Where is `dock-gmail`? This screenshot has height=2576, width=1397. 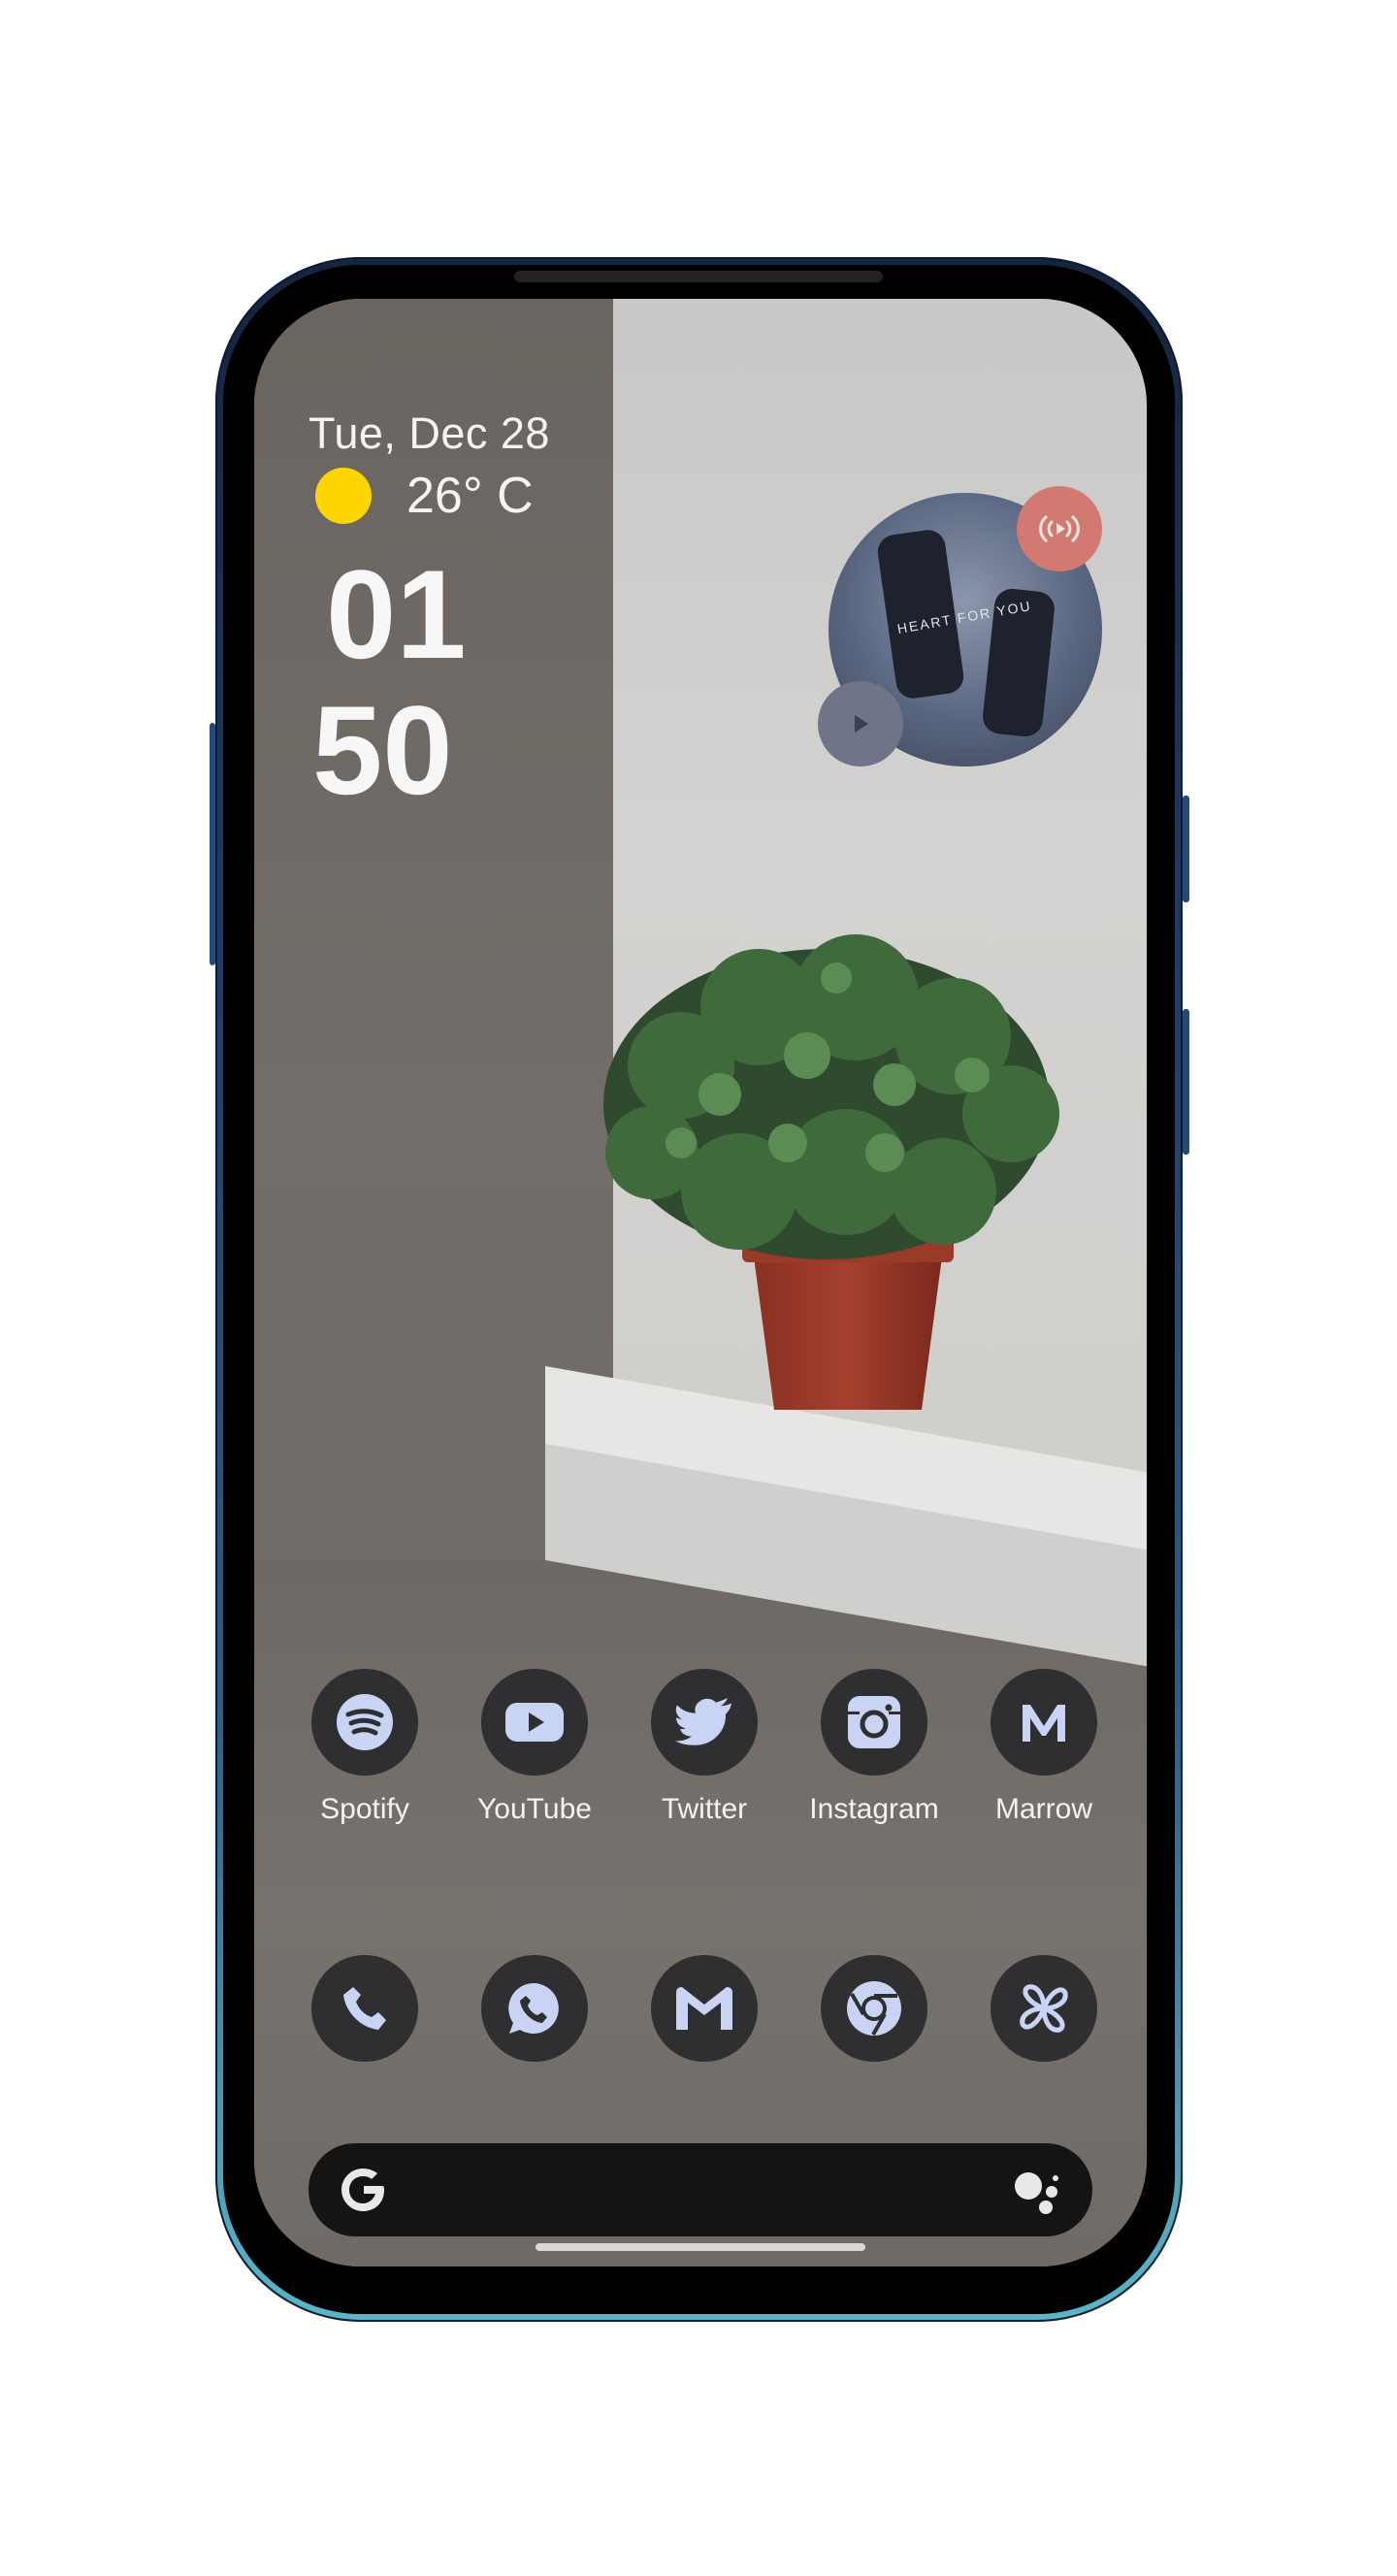 dock-gmail is located at coordinates (704, 2009).